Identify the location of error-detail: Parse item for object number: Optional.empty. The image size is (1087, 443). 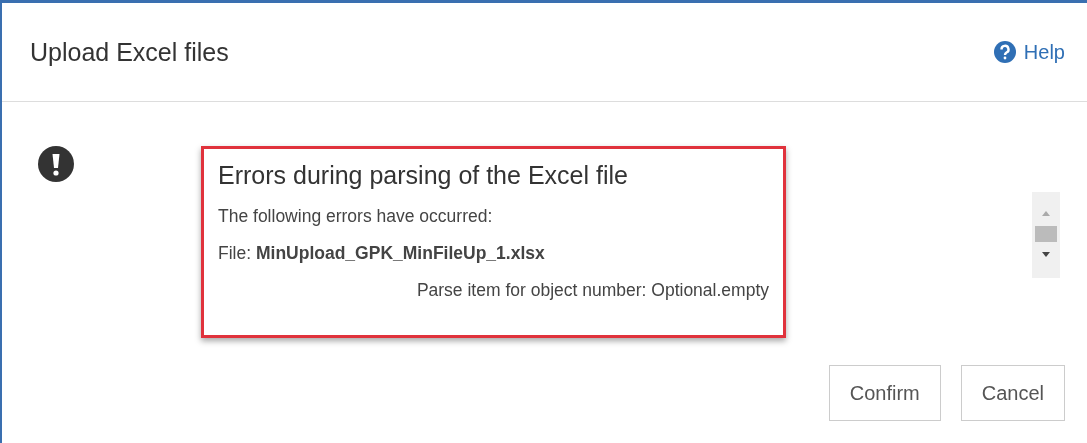
(592, 290).